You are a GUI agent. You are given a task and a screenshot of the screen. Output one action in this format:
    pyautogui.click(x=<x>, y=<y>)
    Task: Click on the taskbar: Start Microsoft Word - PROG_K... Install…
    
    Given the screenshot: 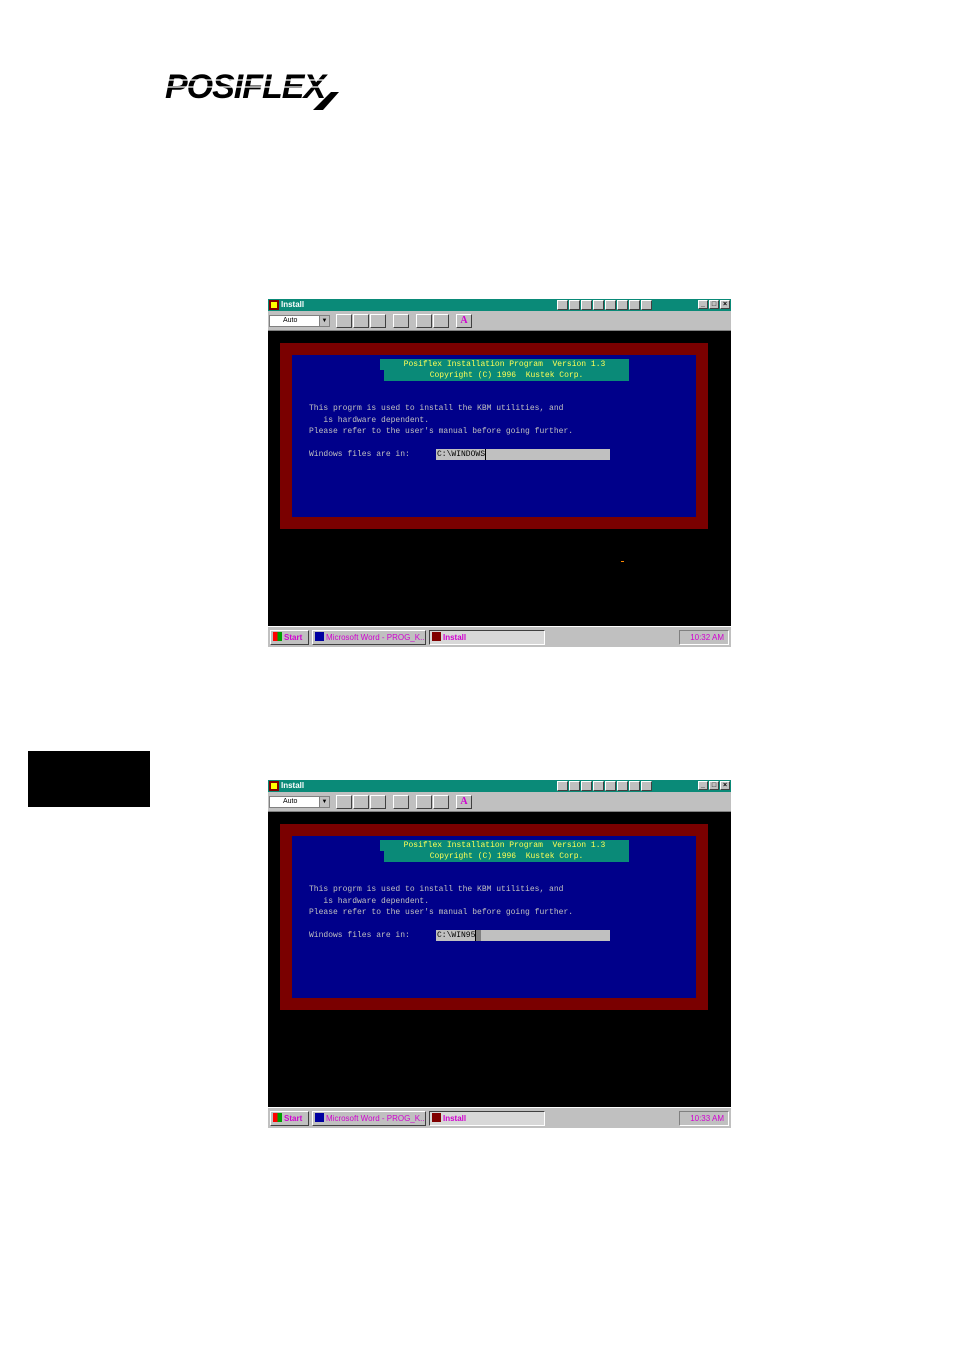 What is the action you would take?
    pyautogui.click(x=499, y=636)
    